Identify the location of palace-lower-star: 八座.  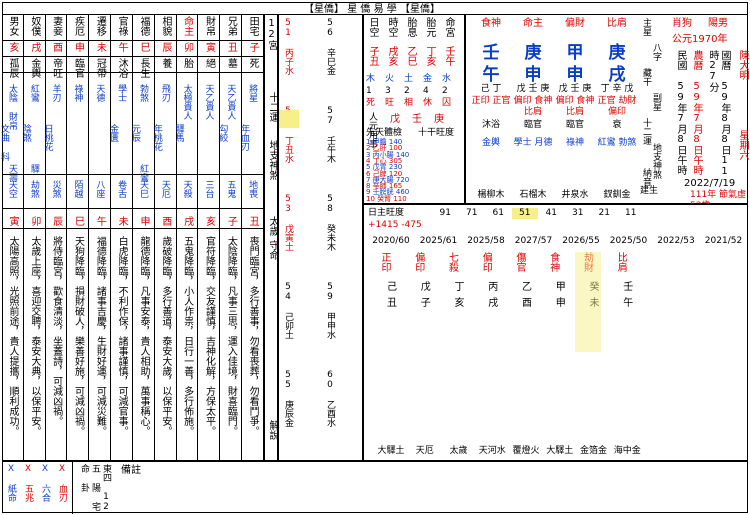
(99, 189).